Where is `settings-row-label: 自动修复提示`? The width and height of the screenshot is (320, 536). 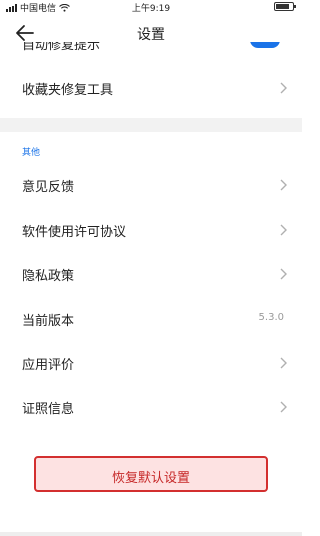 settings-row-label: 自动修复提示 is located at coordinates (61, 47).